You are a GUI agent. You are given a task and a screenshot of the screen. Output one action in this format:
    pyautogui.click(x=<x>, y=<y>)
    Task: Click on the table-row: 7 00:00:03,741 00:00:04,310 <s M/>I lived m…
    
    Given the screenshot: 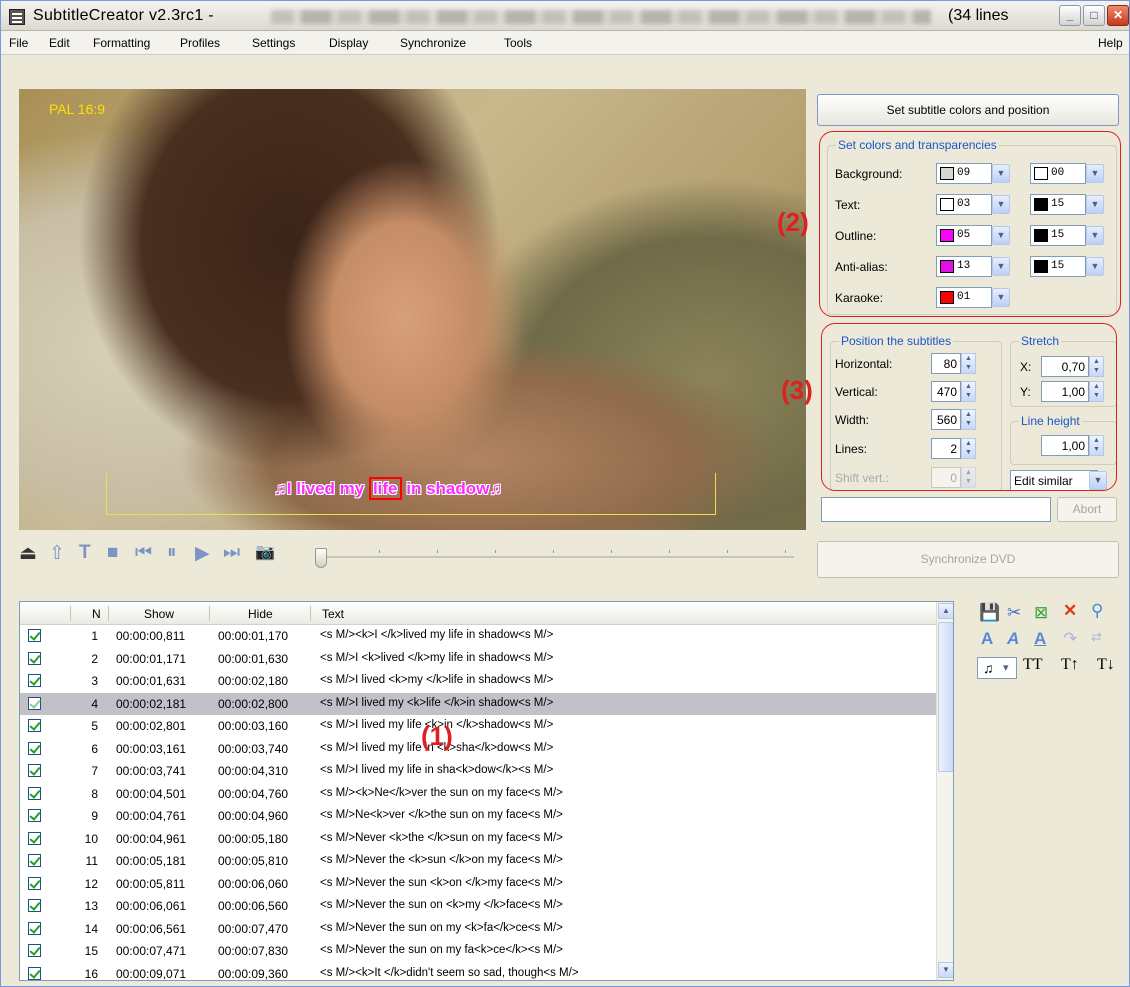 What is the action you would take?
    pyautogui.click(x=478, y=771)
    